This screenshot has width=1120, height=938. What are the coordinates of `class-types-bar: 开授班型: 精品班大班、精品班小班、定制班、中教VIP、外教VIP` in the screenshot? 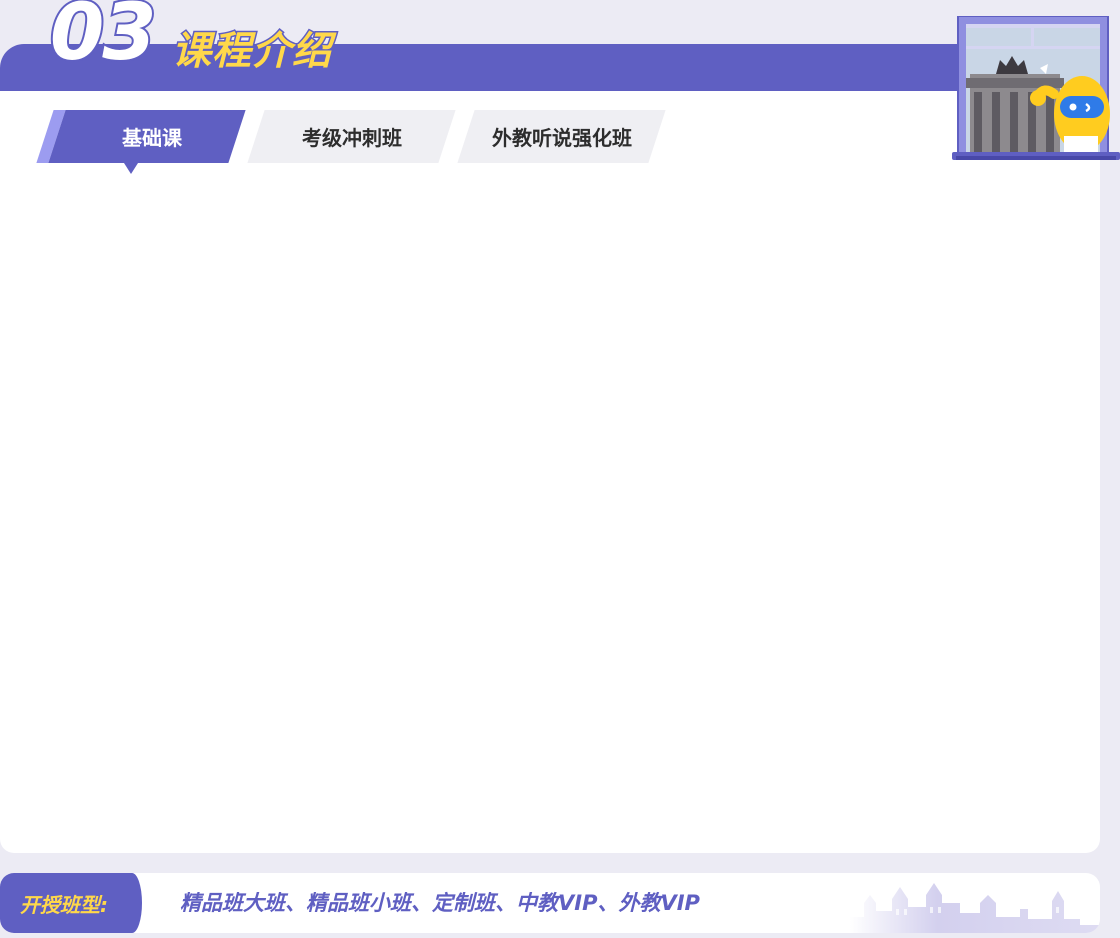 It's located at (550, 903).